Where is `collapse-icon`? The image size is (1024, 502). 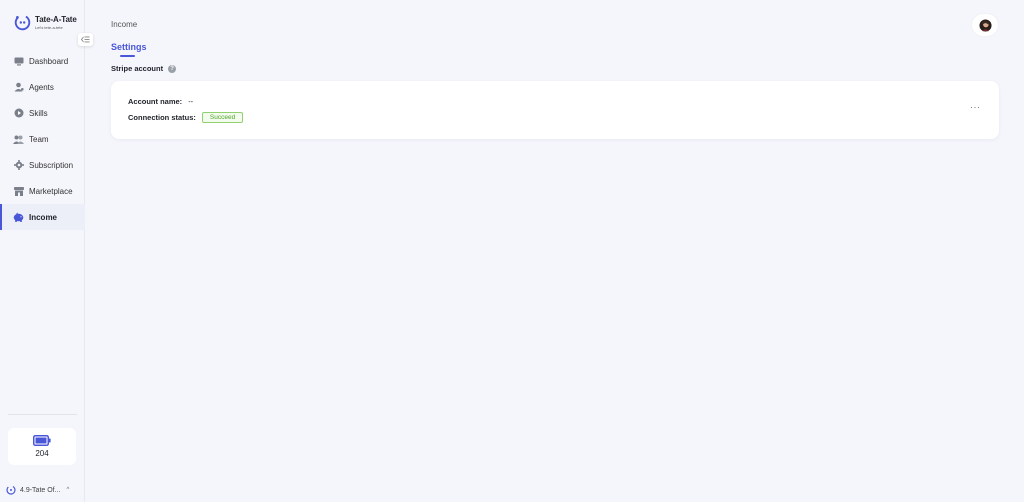 collapse-icon is located at coordinates (85, 39).